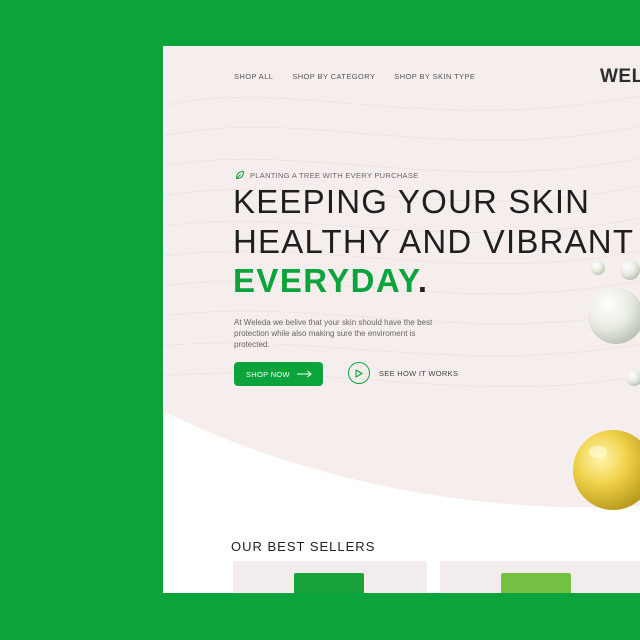 This screenshot has width=640, height=640. What do you see at coordinates (620, 77) in the screenshot?
I see `brand-logo: WELE` at bounding box center [620, 77].